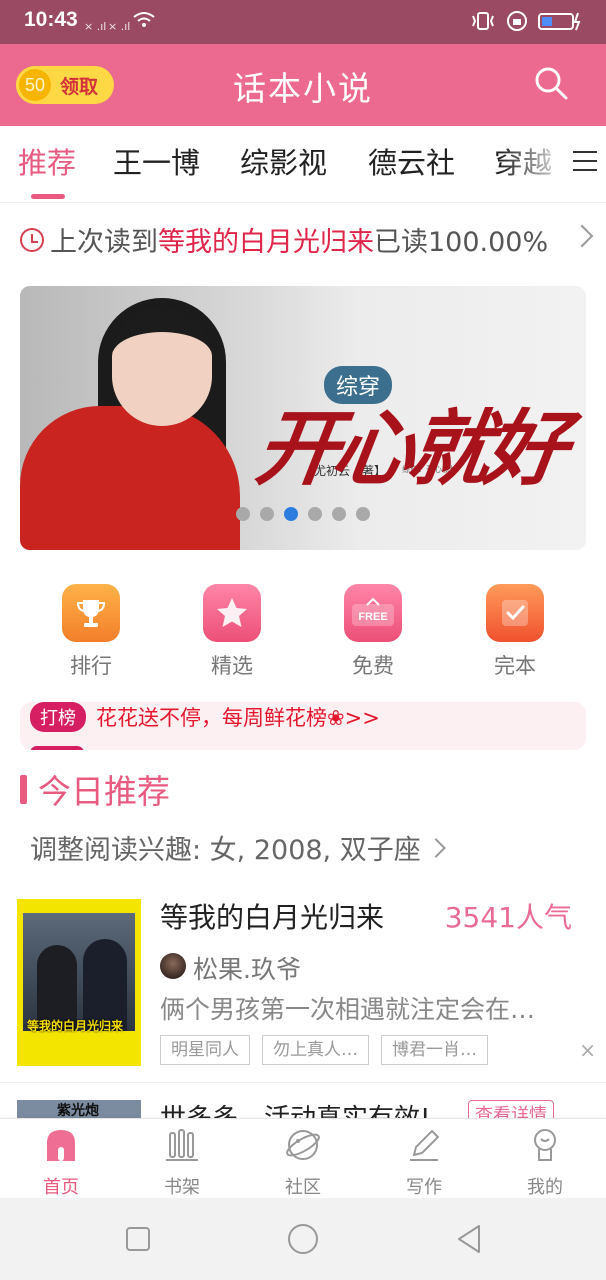  Describe the element at coordinates (182, 1145) in the screenshot. I see `bookshelf-icon` at that location.